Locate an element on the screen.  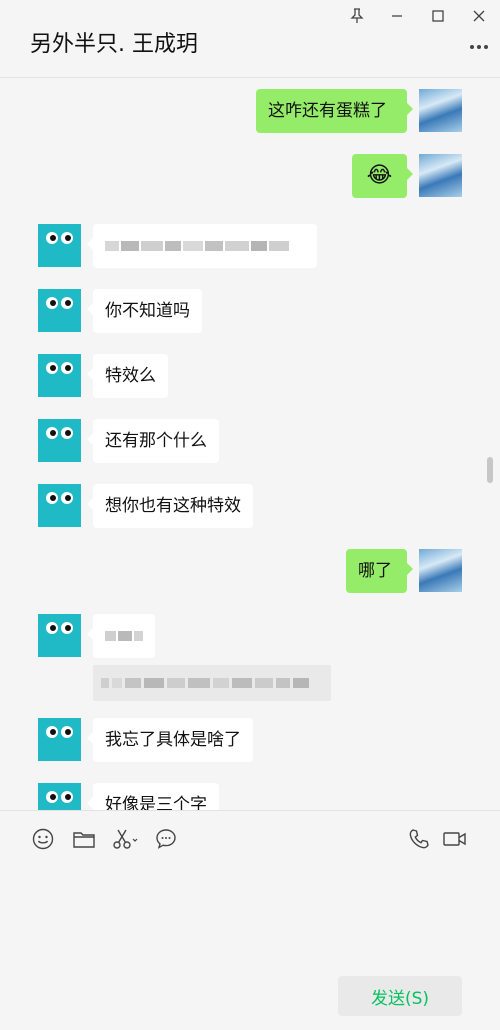
incoming-message: 特效么 is located at coordinates (127, 376).